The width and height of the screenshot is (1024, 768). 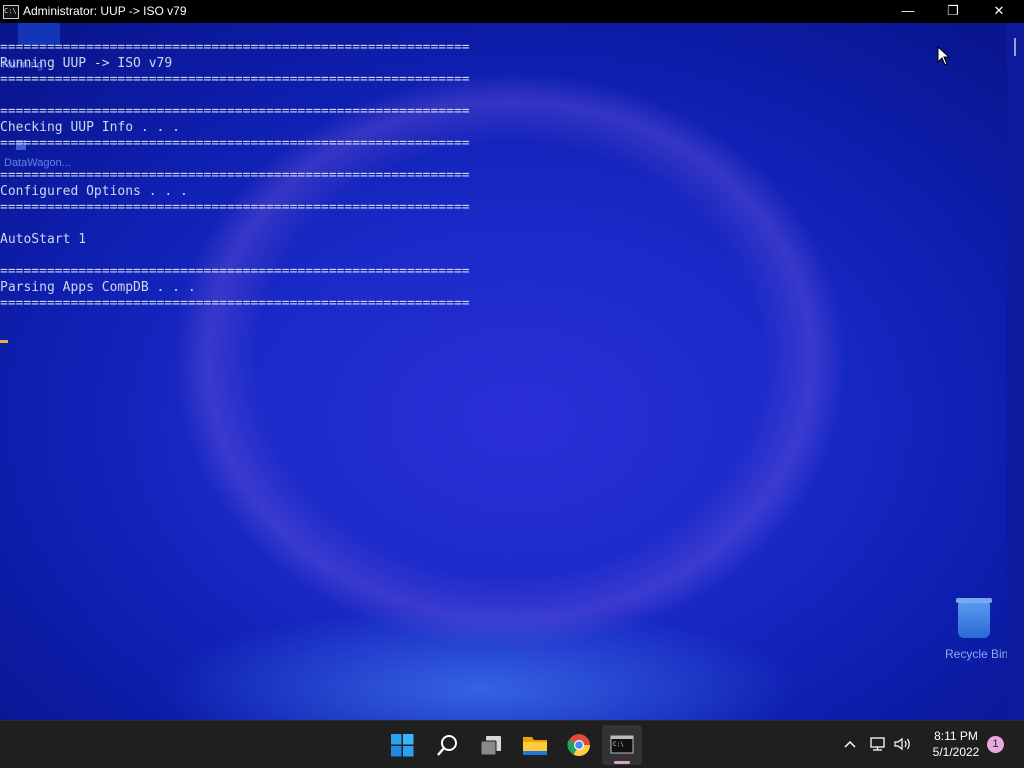 I want to click on volume-icon, so click(x=903, y=744).